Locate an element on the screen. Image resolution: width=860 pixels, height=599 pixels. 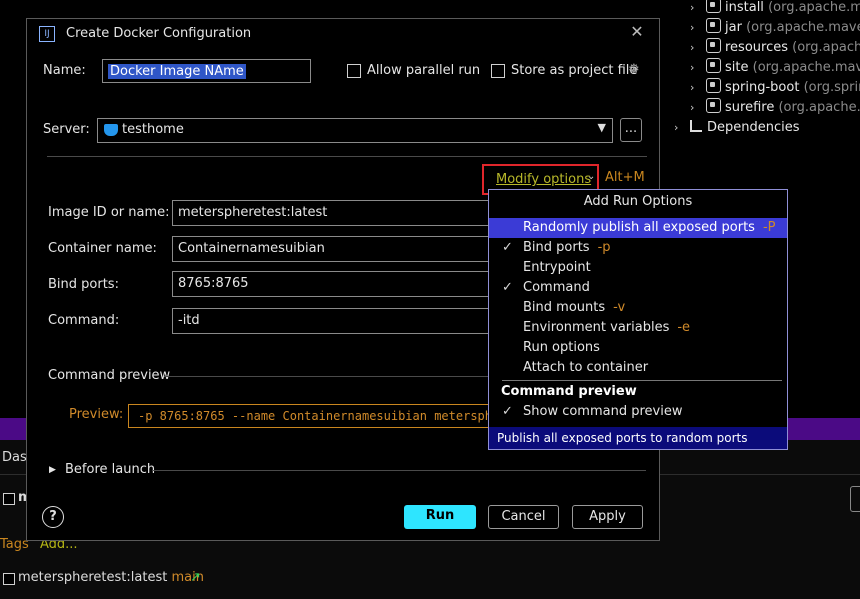
tree-item-spring-boot: ›spring-boot (org.spring is located at coordinates (775, 88).